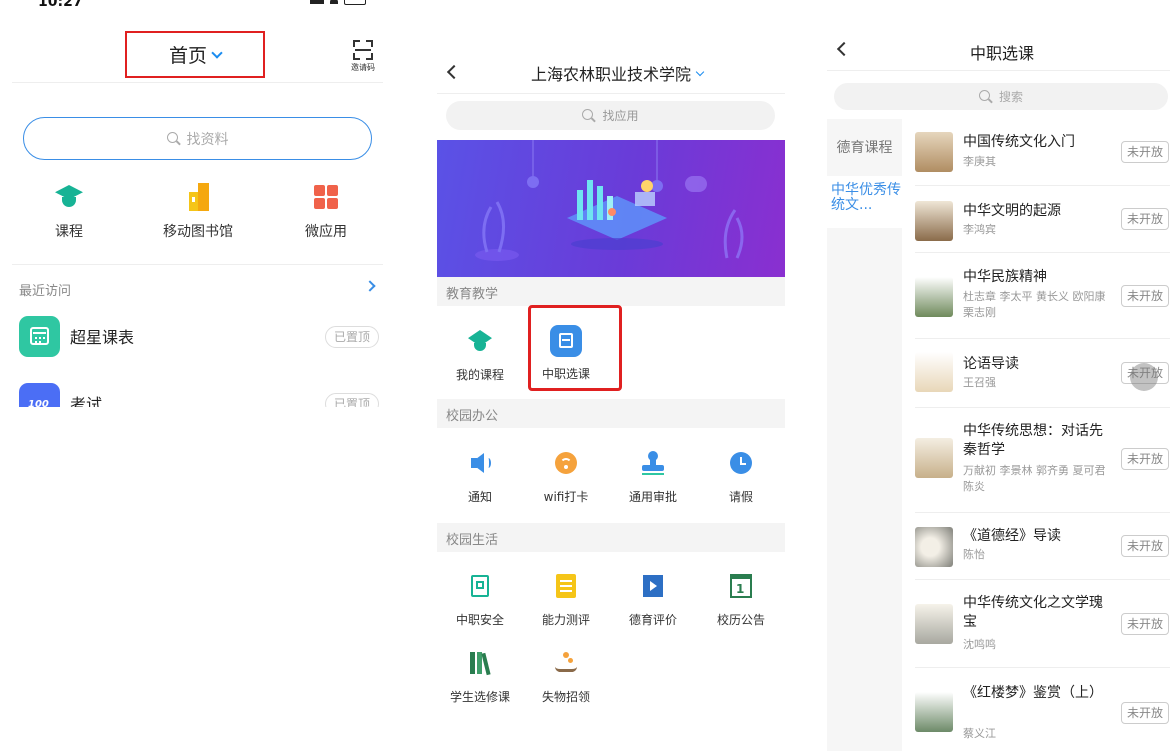 The height and width of the screenshot is (751, 1170). What do you see at coordinates (864, 147) in the screenshot?
I see `category-moral-education: 德育课程` at bounding box center [864, 147].